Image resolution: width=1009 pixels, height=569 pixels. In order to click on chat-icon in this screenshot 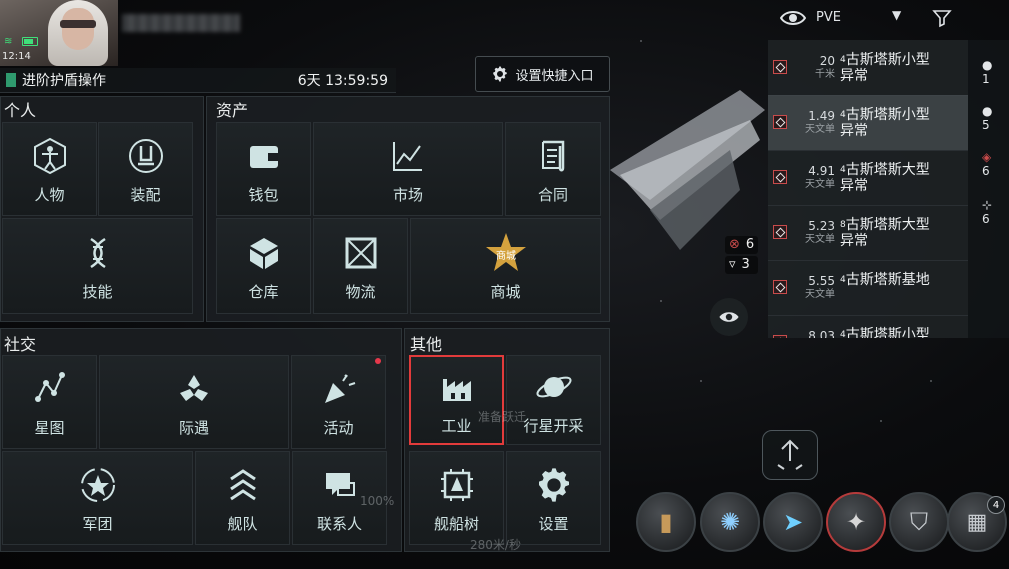, I will do `click(340, 484)`.